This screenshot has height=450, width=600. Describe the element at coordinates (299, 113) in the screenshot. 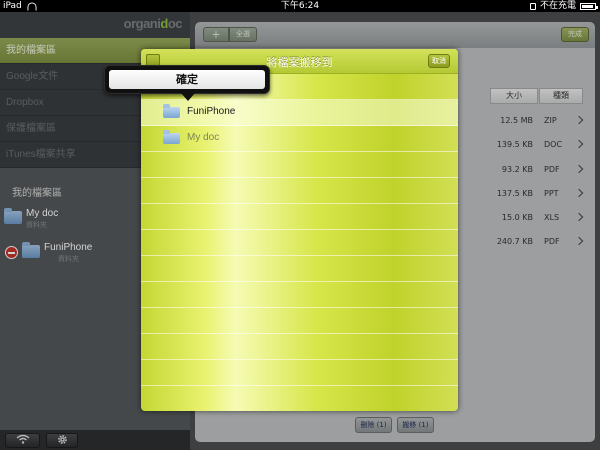

I see `folder-row-funiphone: FuniPhone` at that location.